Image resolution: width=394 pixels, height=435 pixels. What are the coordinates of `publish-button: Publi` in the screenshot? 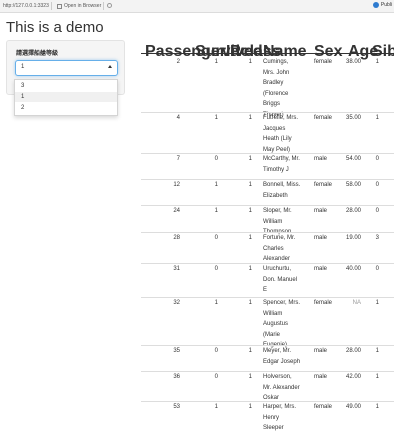 It's located at (382, 5).